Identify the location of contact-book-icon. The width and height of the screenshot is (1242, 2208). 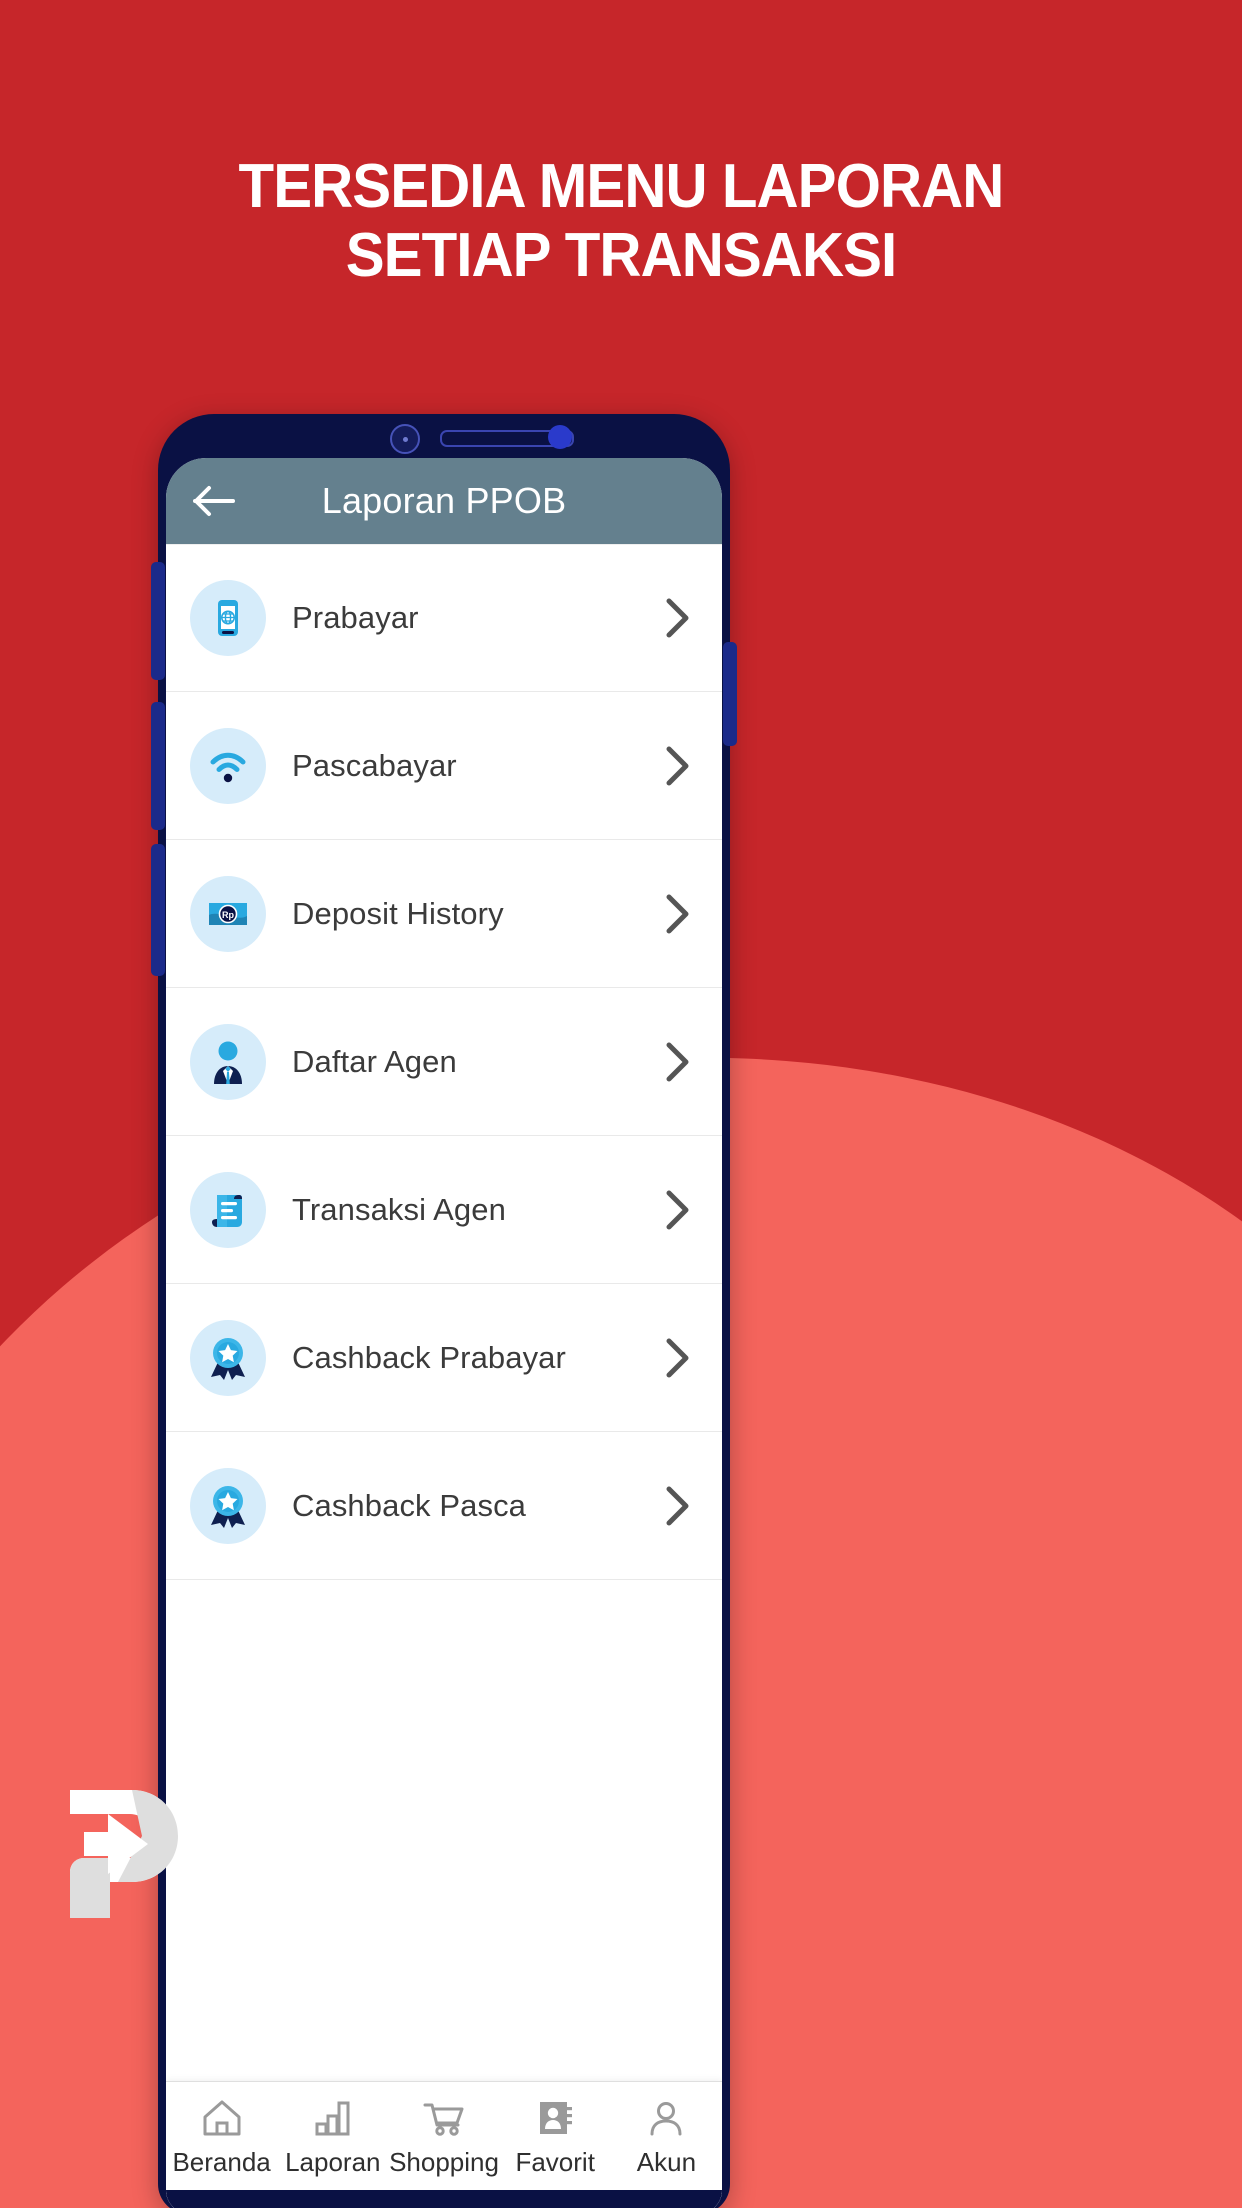
(556, 2118).